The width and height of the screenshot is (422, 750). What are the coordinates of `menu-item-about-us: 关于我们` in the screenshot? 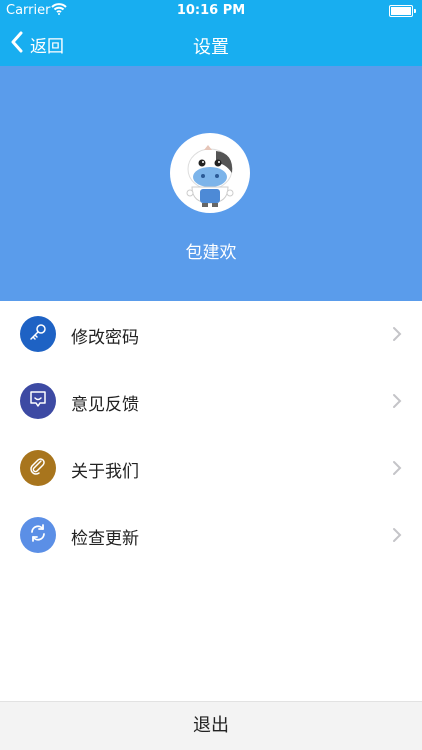 It's located at (211, 468).